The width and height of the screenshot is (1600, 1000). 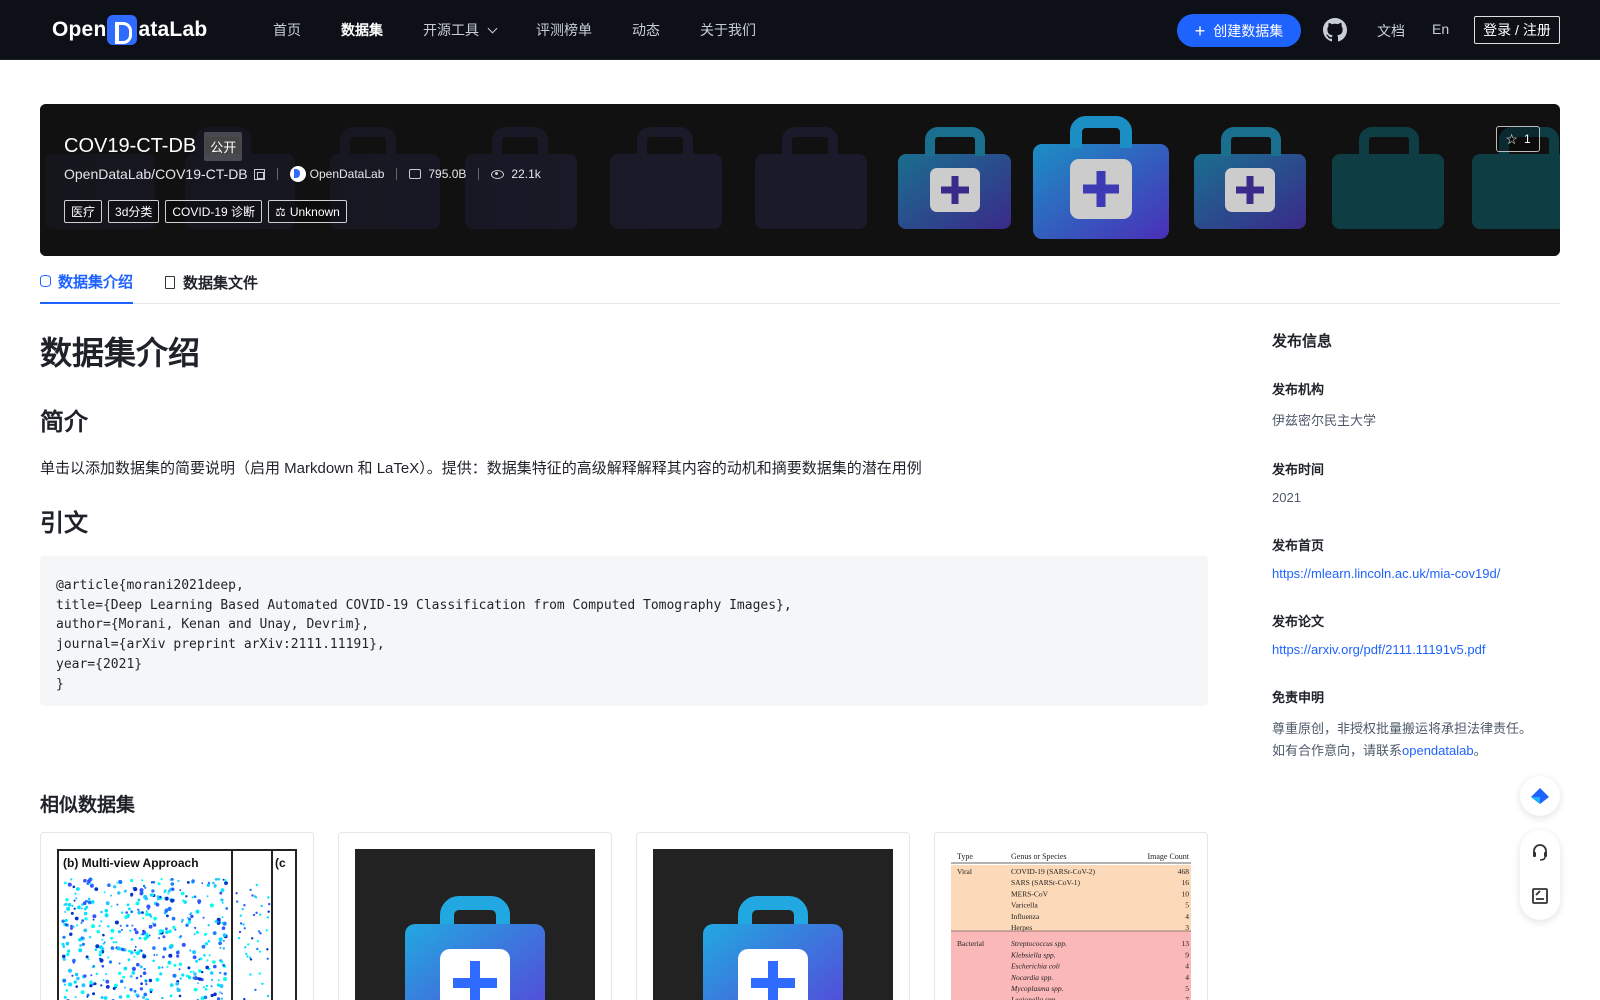 What do you see at coordinates (1187, 954) in the screenshot?
I see `table-cell: 9` at bounding box center [1187, 954].